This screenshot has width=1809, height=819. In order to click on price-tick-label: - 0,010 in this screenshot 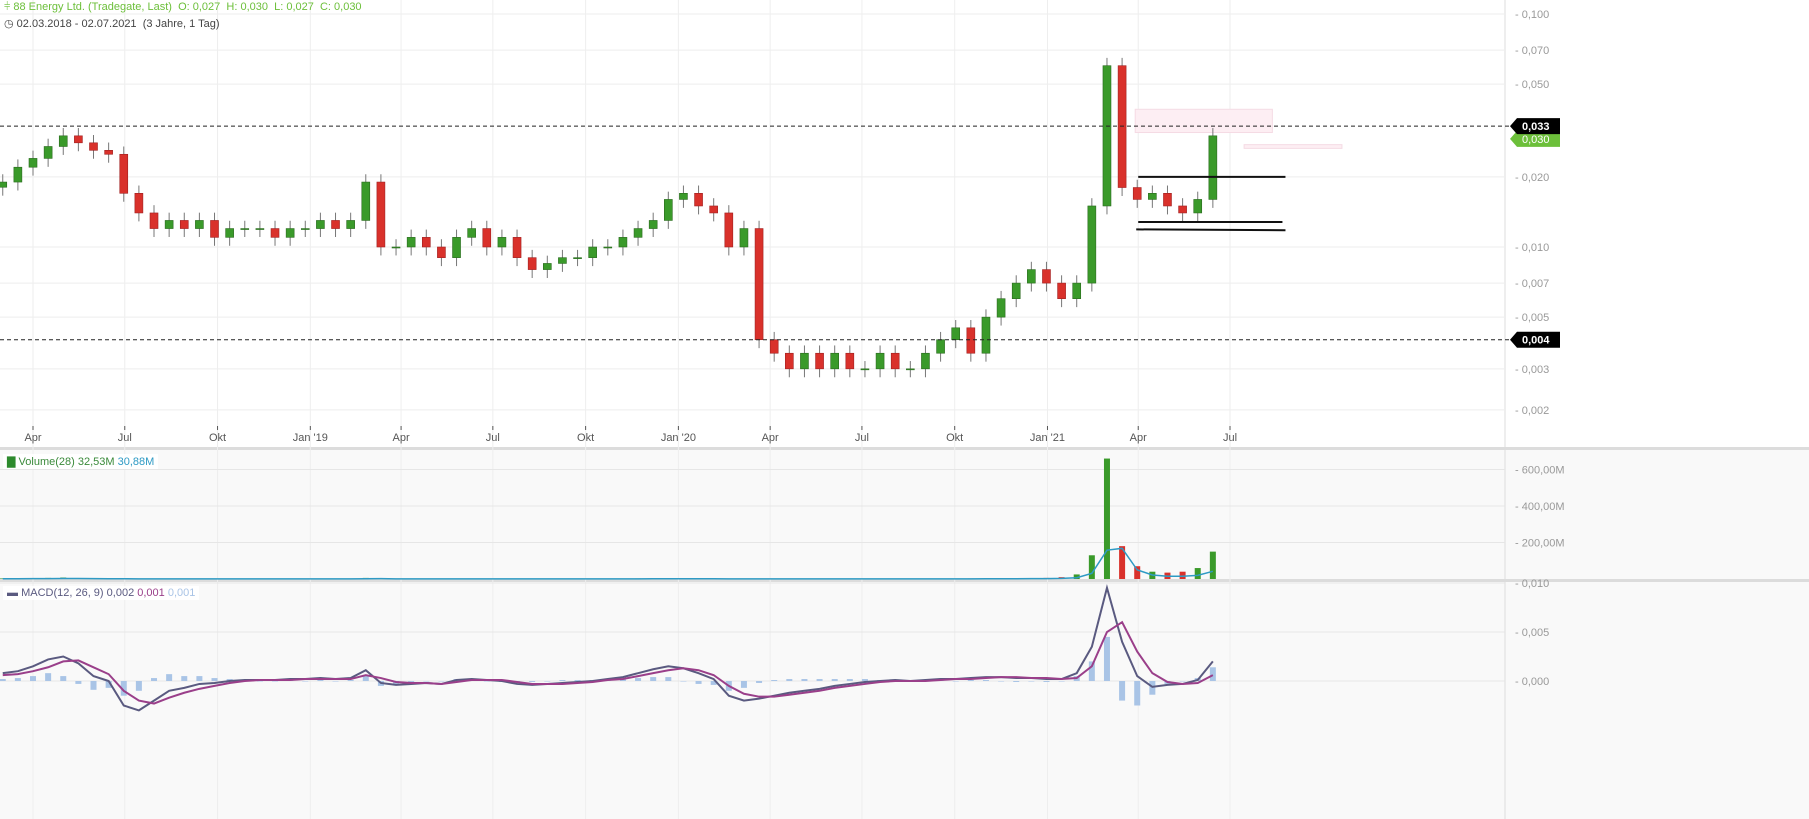, I will do `click(1532, 248)`.